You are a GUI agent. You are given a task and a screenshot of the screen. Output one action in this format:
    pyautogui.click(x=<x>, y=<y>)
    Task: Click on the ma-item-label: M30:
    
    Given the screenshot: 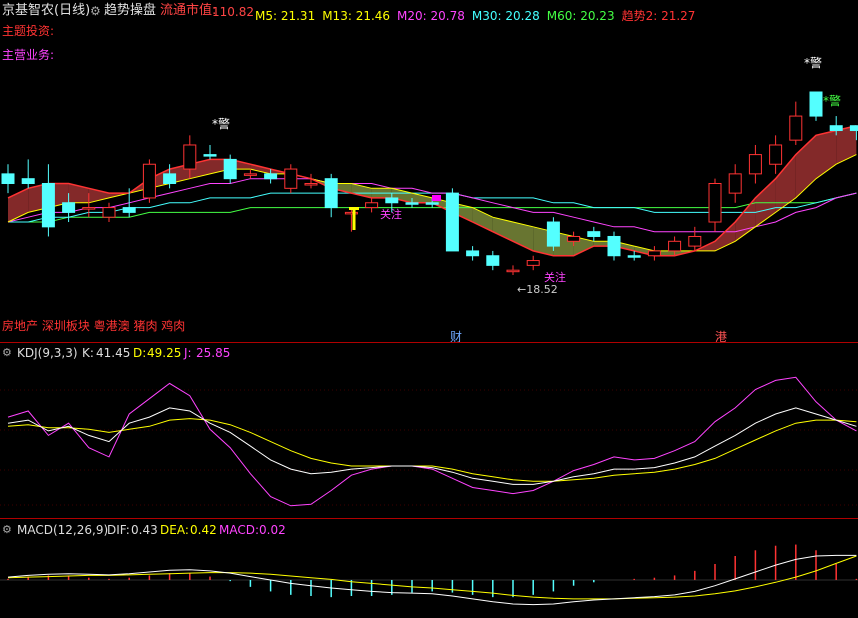 What is the action you would take?
    pyautogui.click(x=486, y=16)
    